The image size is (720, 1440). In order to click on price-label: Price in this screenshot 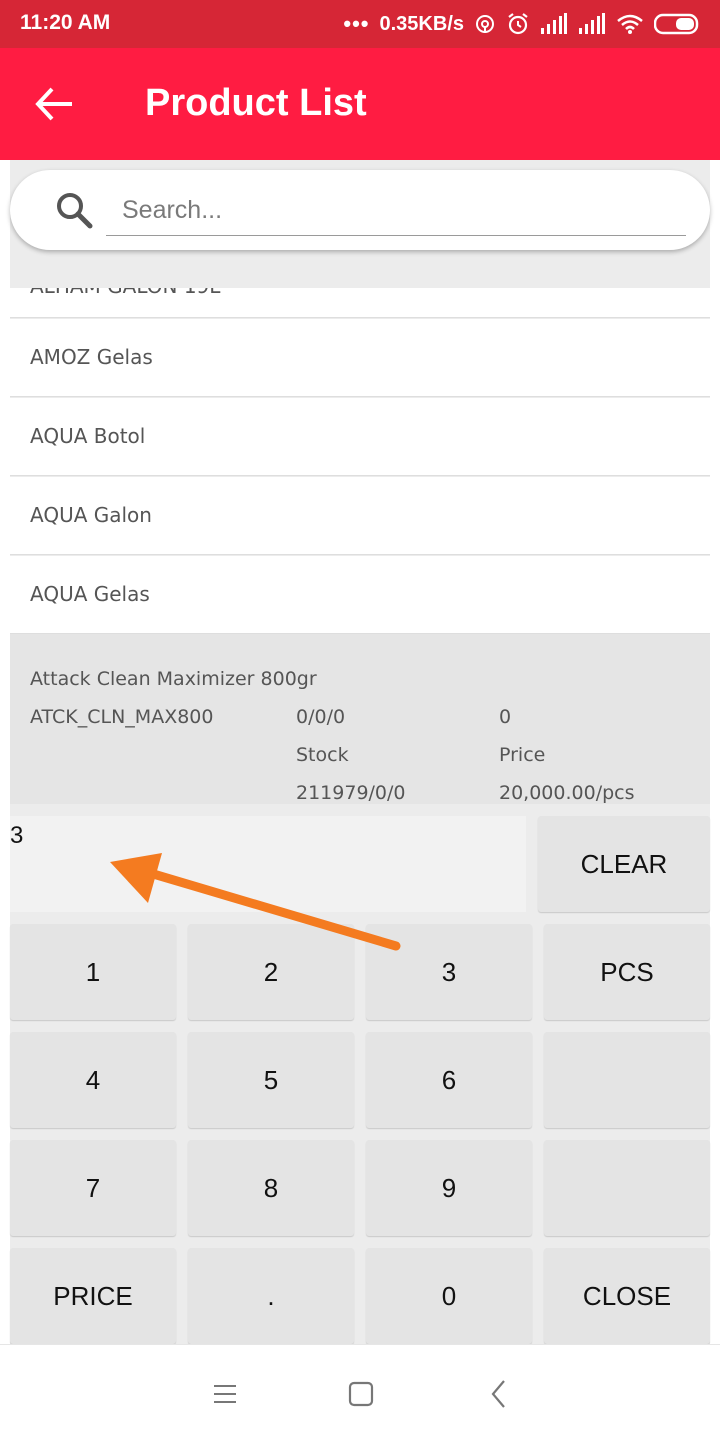, I will do `click(522, 755)`.